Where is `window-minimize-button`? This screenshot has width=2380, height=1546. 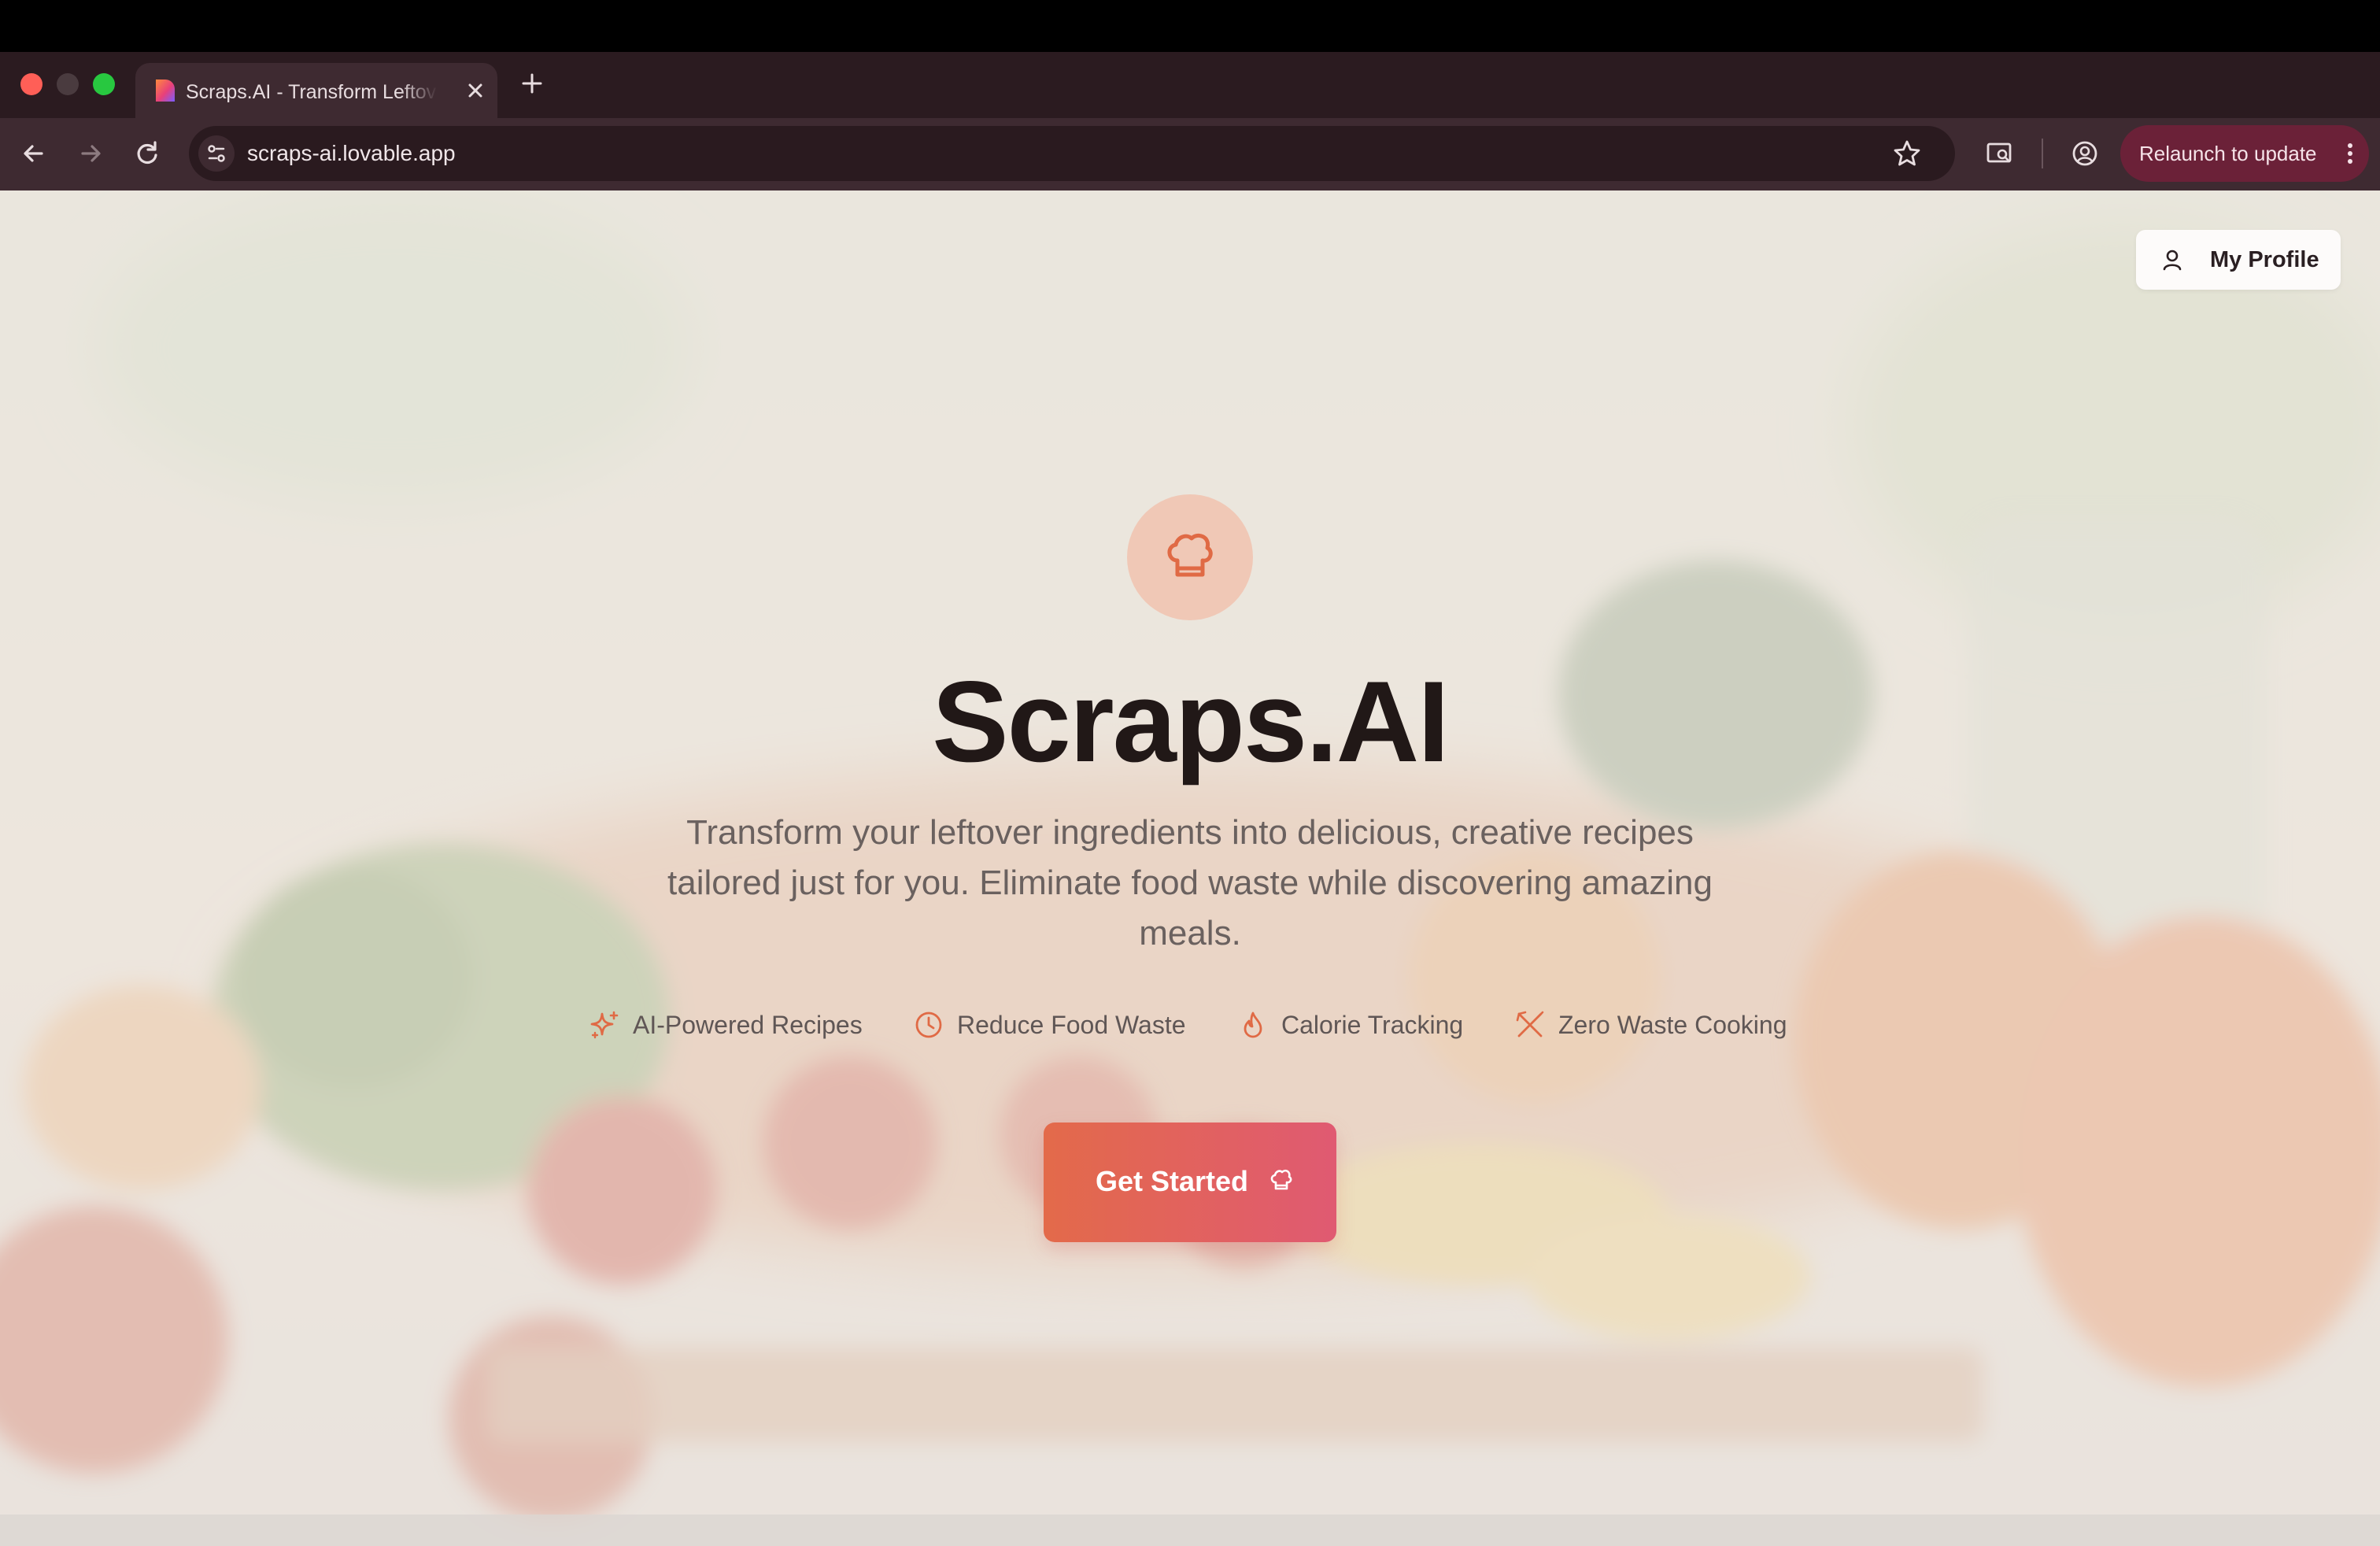
window-minimize-button is located at coordinates (68, 84).